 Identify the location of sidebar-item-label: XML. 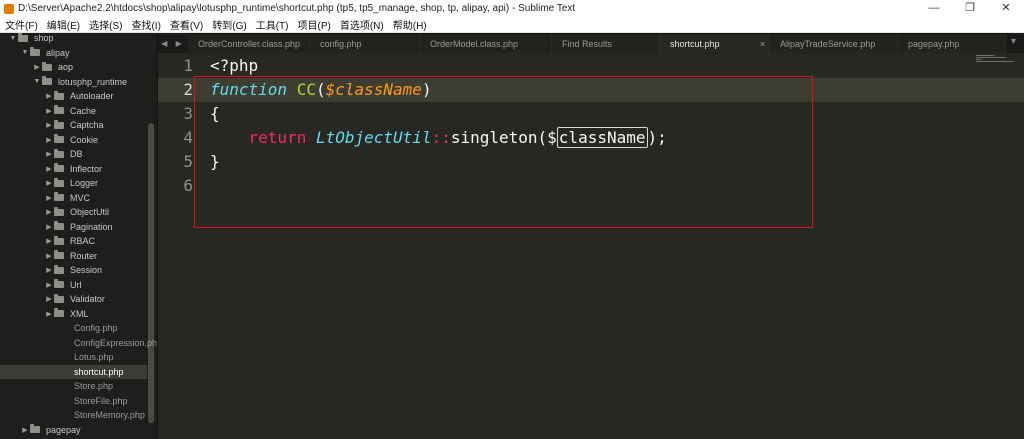
(79, 313).